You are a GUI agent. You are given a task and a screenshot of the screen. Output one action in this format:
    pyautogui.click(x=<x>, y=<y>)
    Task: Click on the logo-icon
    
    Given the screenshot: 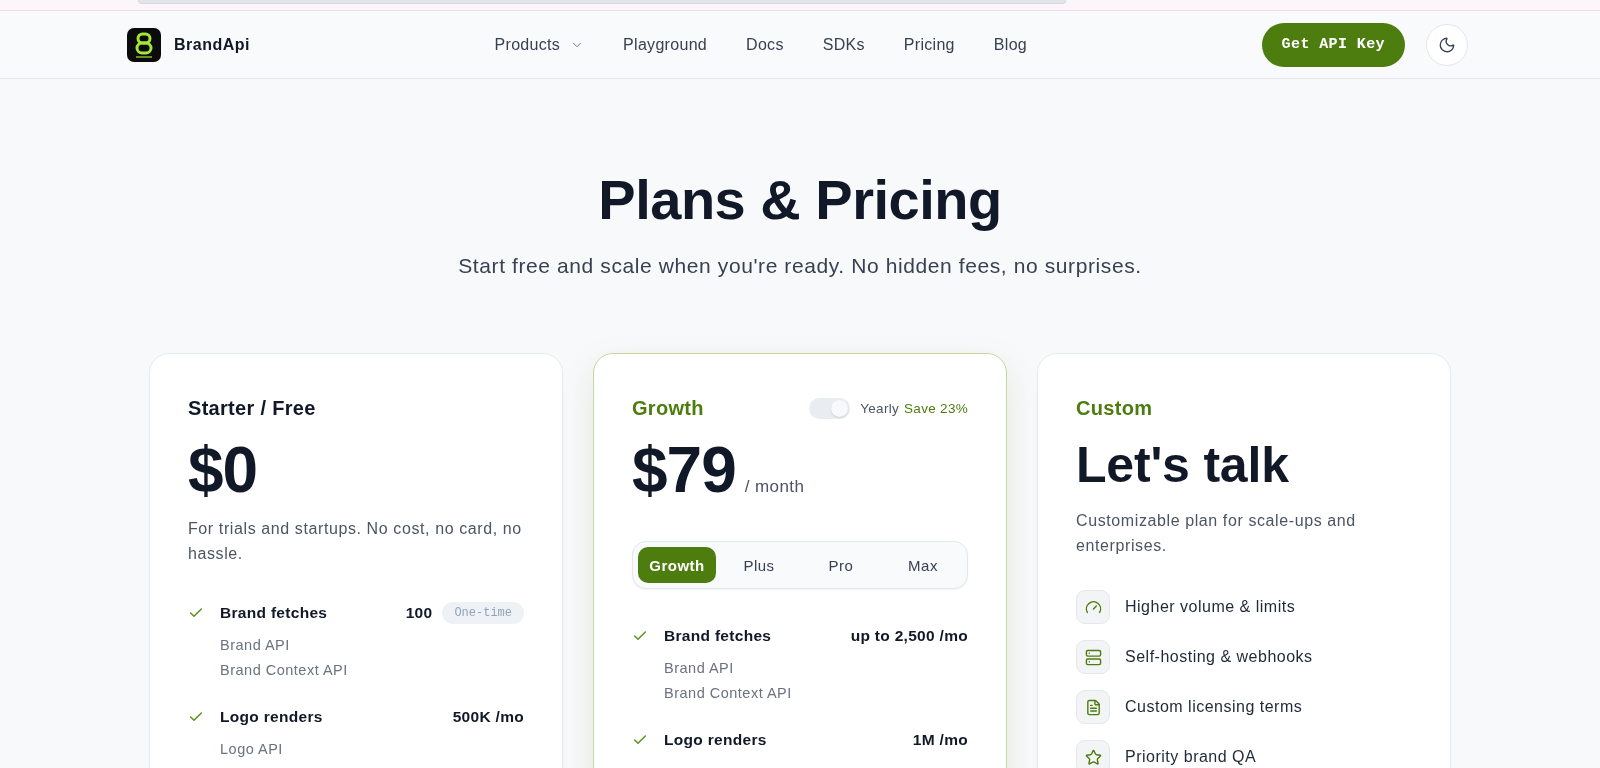 What is the action you would take?
    pyautogui.click(x=144, y=44)
    